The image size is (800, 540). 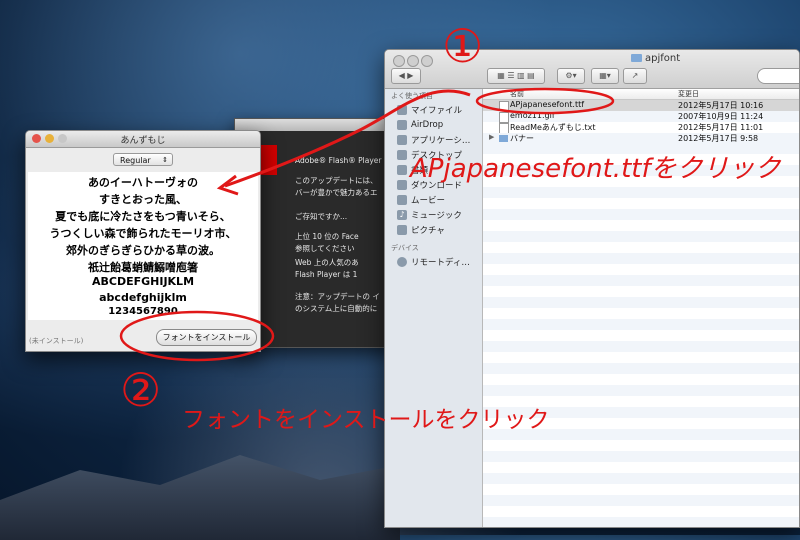 I want to click on step2-text: フォントをインストールをクリック, so click(x=366, y=420).